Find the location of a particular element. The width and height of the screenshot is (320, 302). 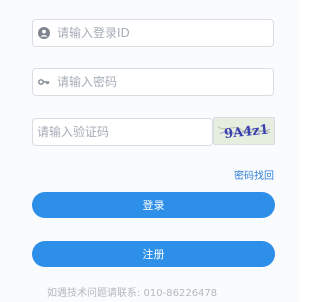

support-contact-text: 如遇技术问题请联系: 010-86226478 is located at coordinates (132, 293).